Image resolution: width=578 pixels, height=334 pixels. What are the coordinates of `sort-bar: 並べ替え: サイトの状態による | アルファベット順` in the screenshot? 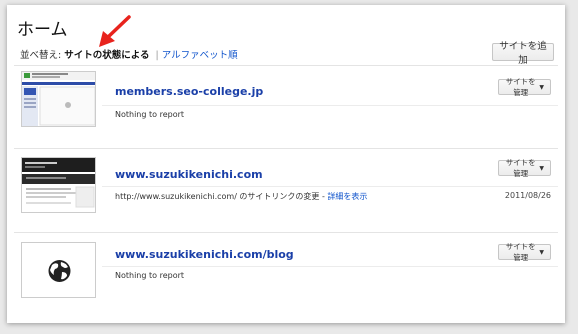 It's located at (129, 54).